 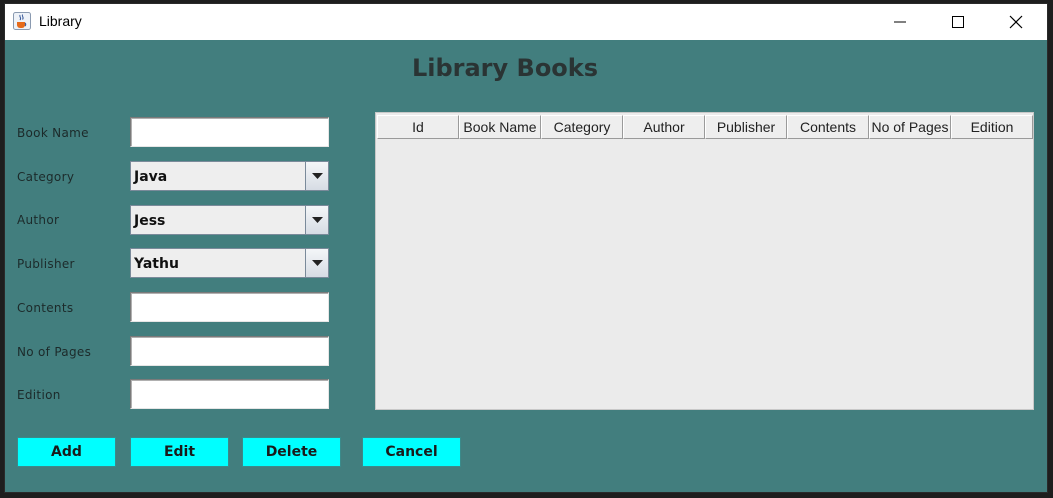 I want to click on contents-label: Contents, so click(x=45, y=308).